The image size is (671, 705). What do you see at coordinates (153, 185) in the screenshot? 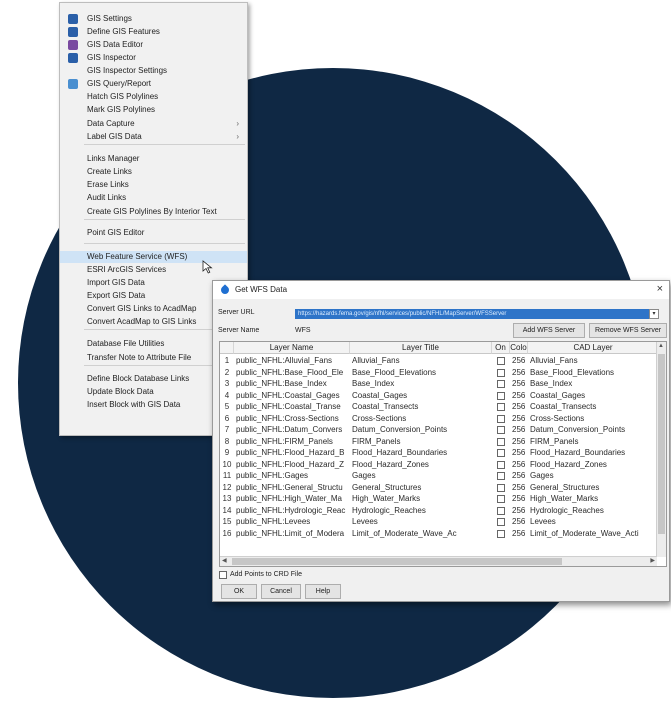
I see `menu-item: Erase Links` at bounding box center [153, 185].